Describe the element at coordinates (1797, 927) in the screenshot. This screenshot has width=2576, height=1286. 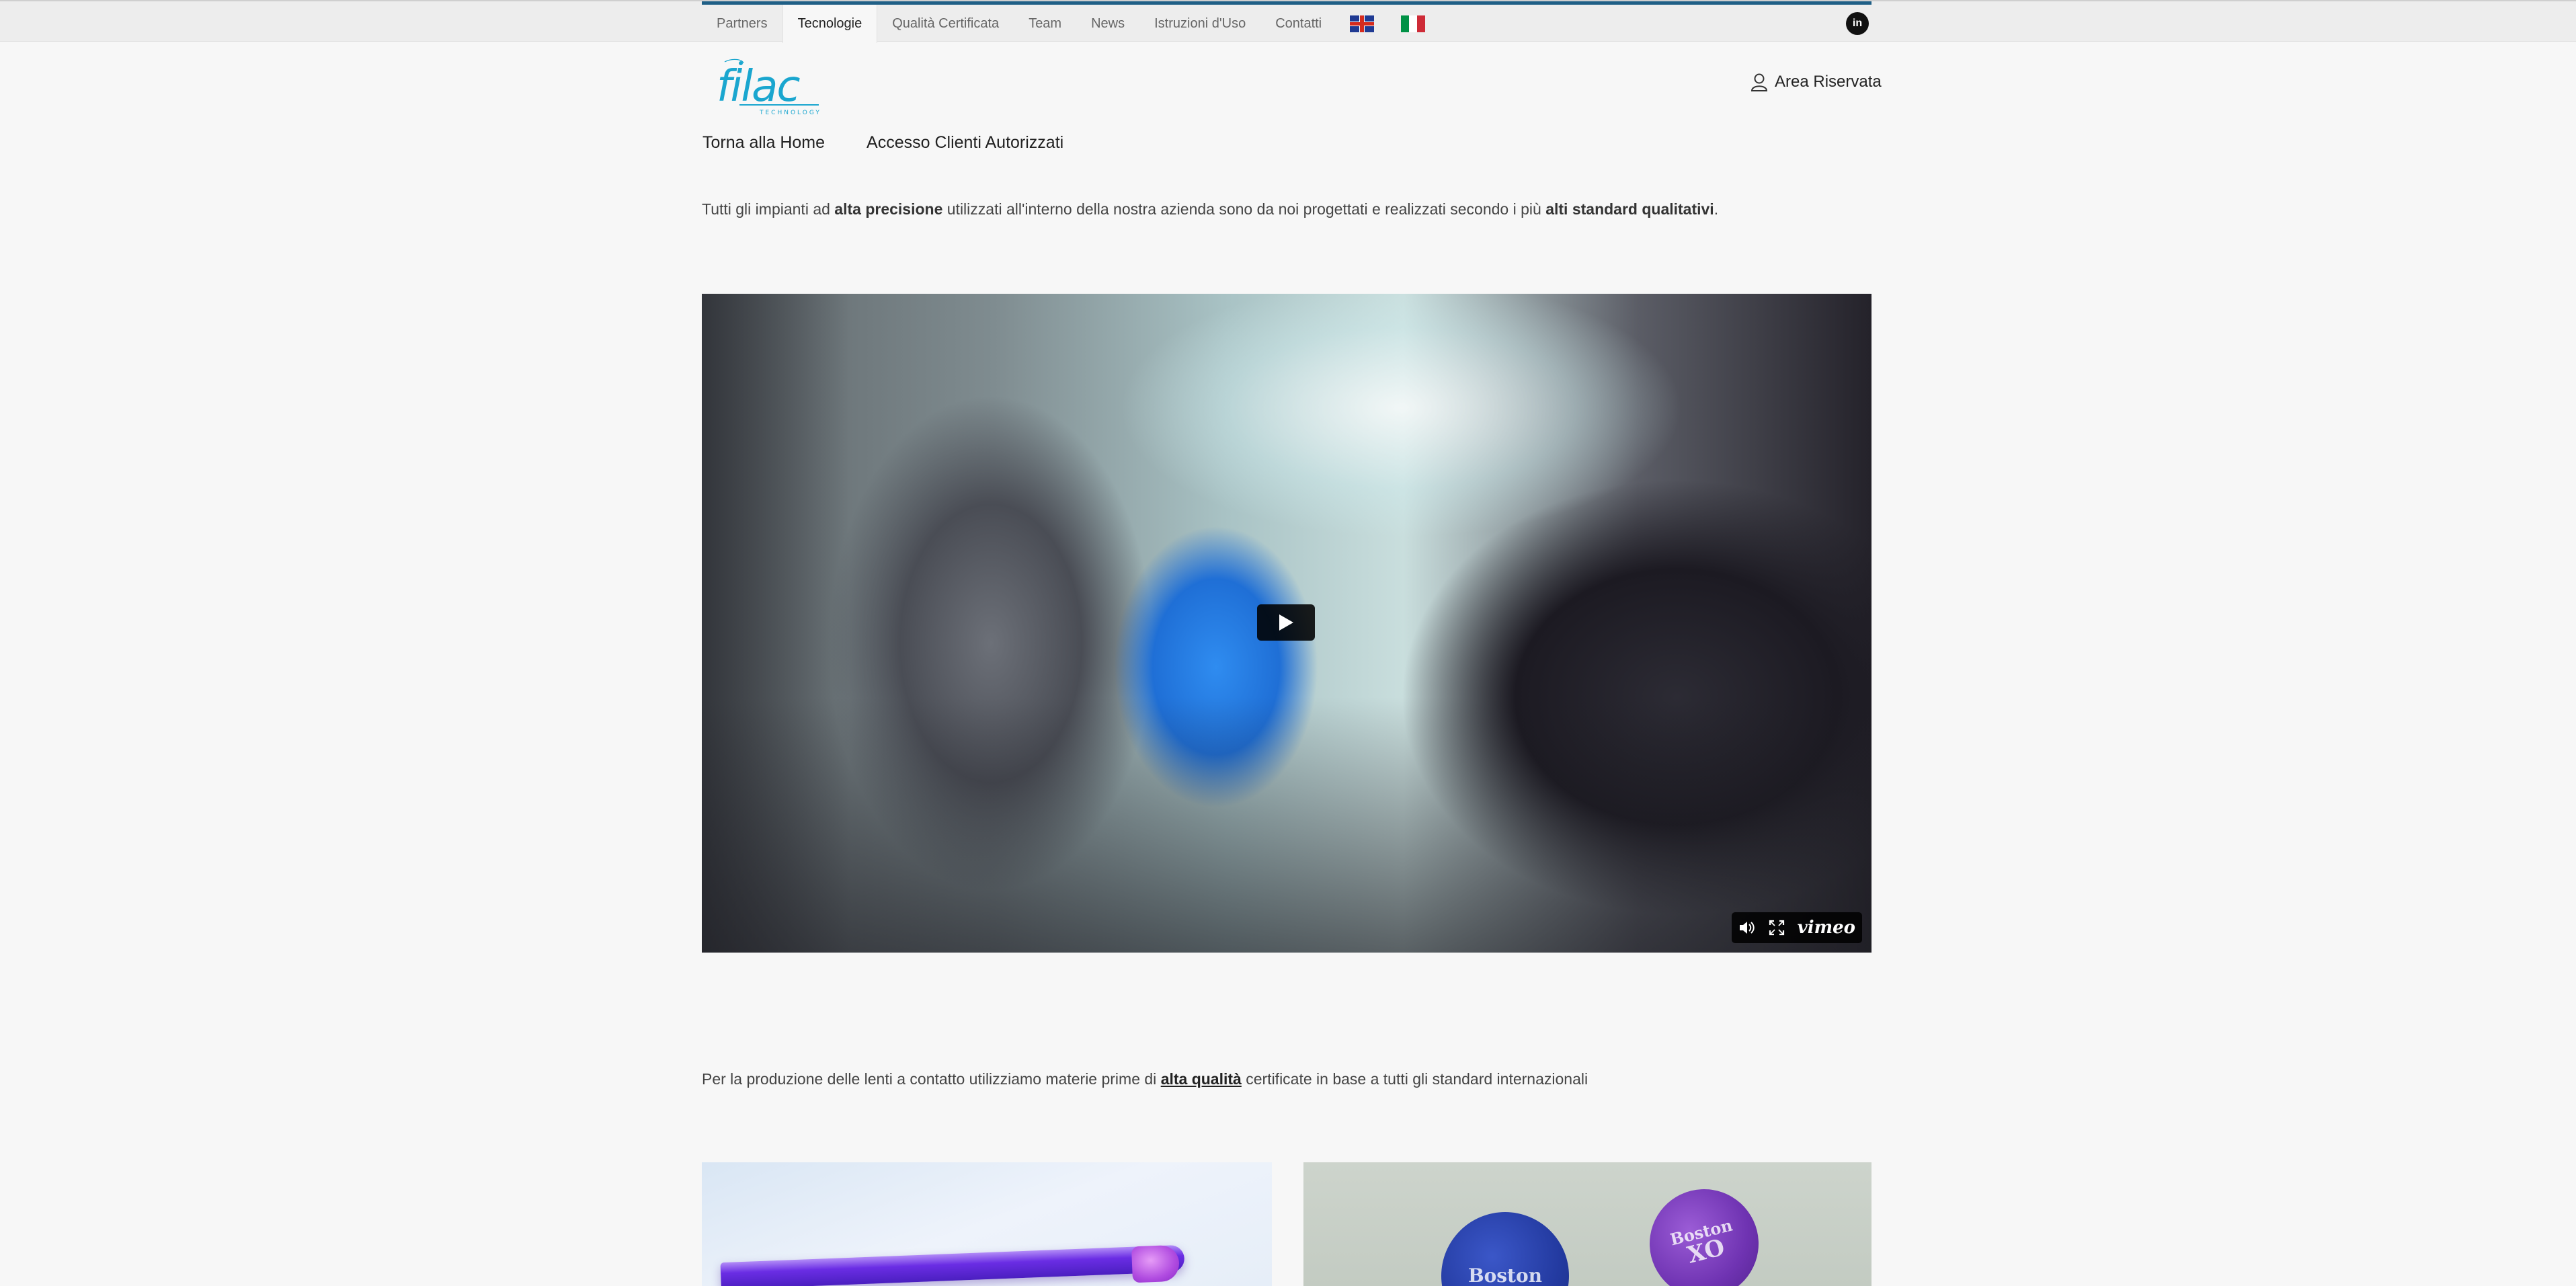
I see `video-controls: vimeo` at that location.